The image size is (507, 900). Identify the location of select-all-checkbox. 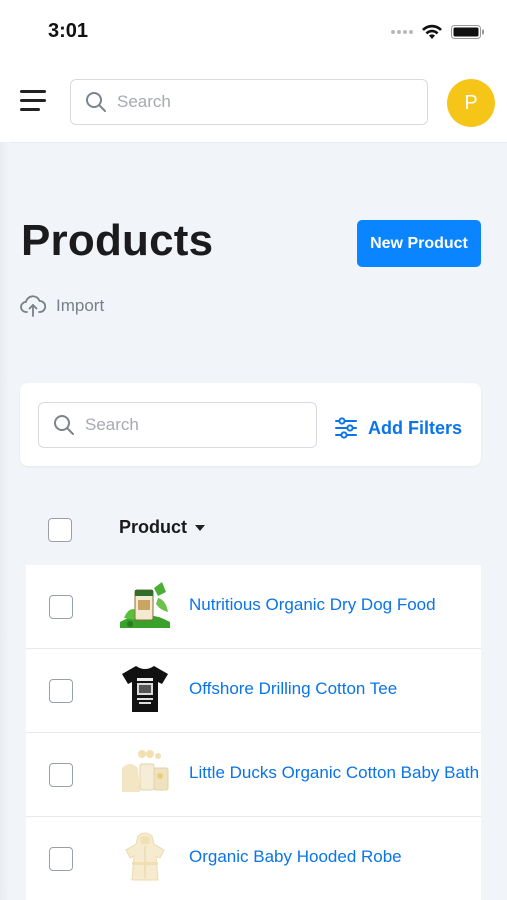
(60, 530).